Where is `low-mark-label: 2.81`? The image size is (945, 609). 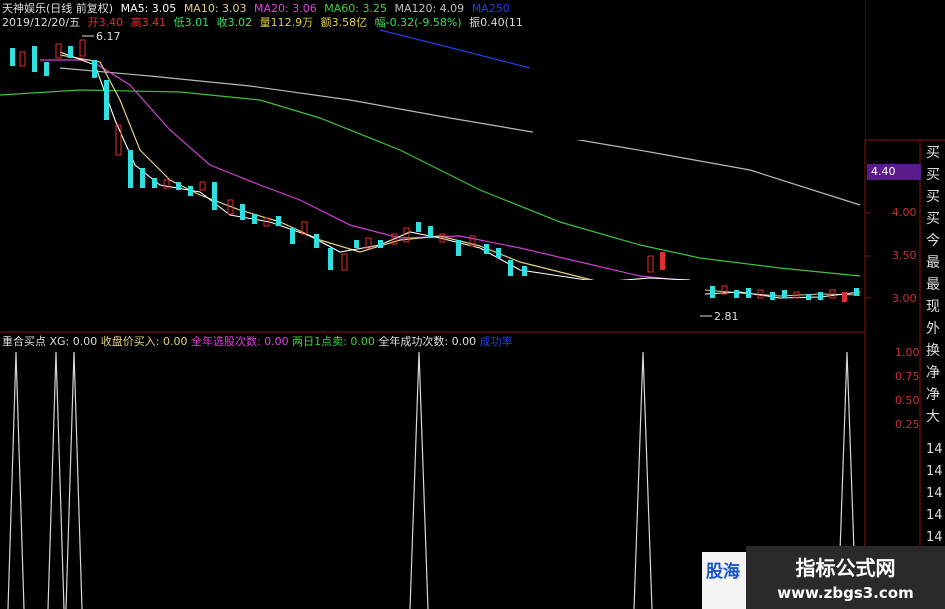 low-mark-label: 2.81 is located at coordinates (726, 316).